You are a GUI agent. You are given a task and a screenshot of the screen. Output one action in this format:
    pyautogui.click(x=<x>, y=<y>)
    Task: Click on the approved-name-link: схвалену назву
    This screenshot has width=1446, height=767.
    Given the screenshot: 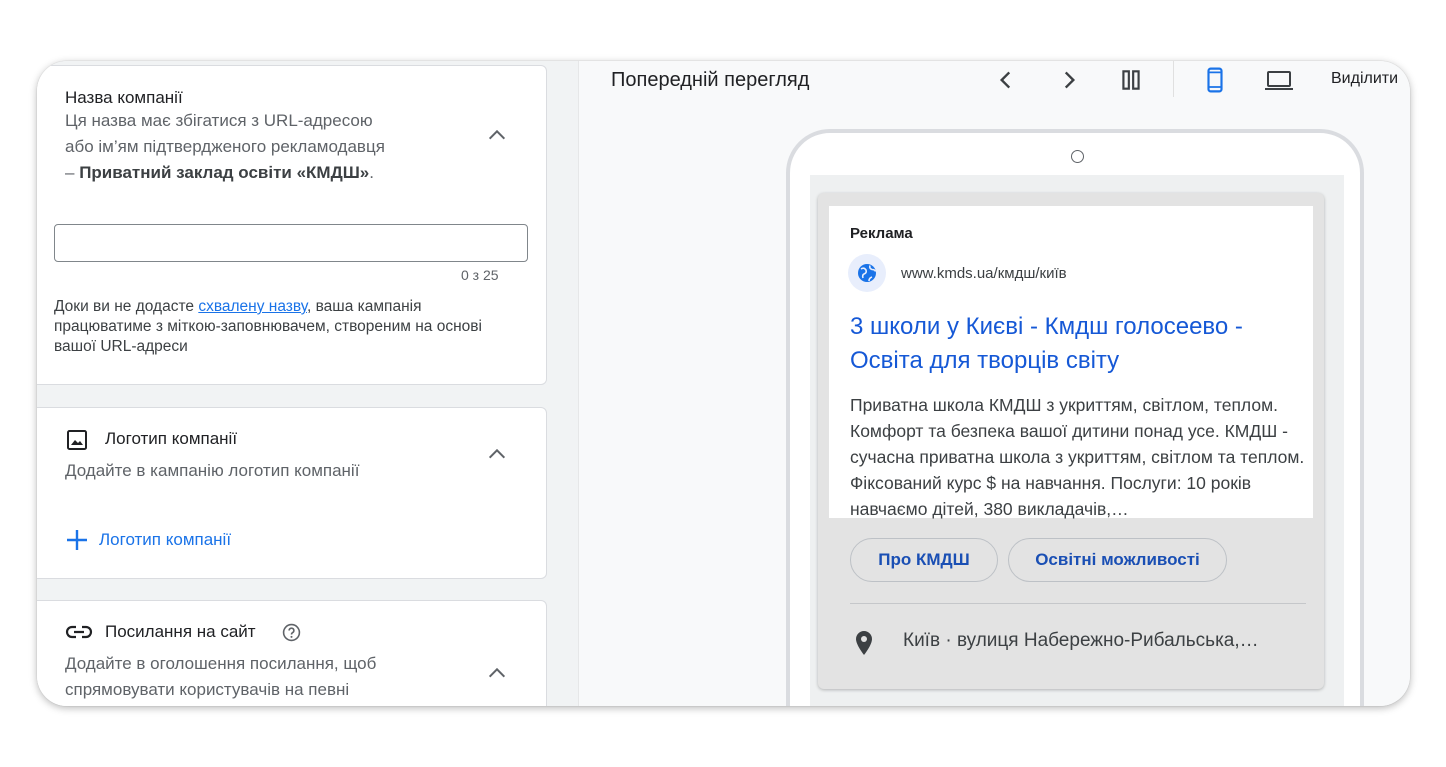 What is the action you would take?
    pyautogui.click(x=252, y=306)
    